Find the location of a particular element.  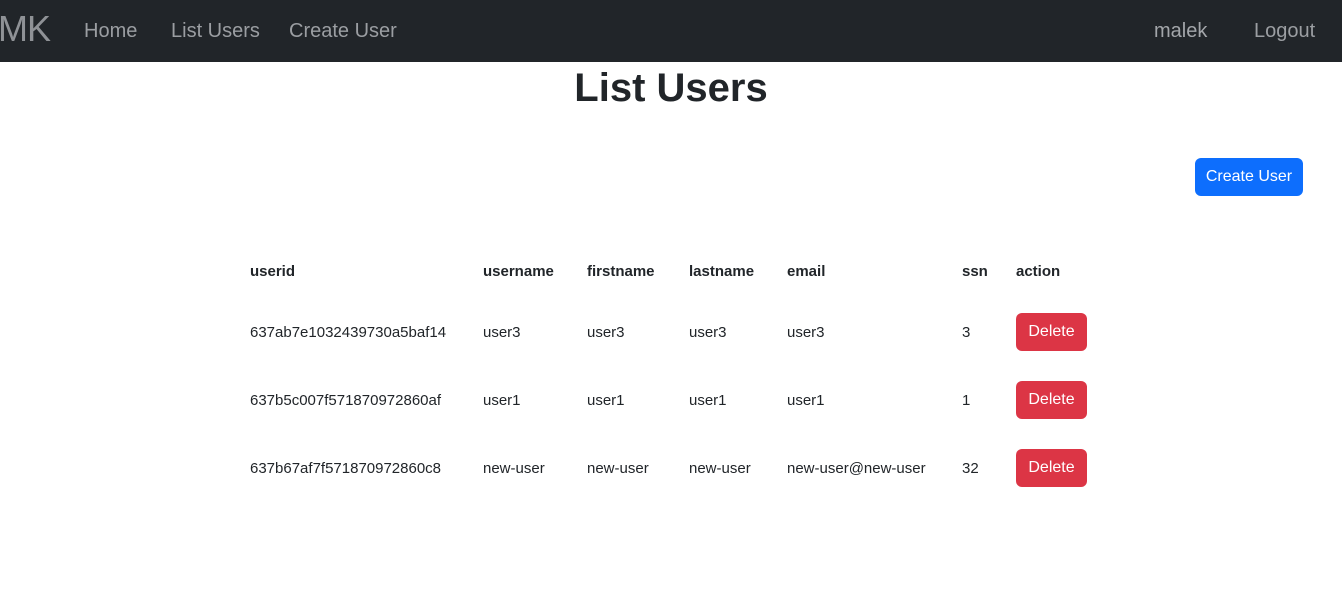

cell-firstname: user1 is located at coordinates (606, 400).